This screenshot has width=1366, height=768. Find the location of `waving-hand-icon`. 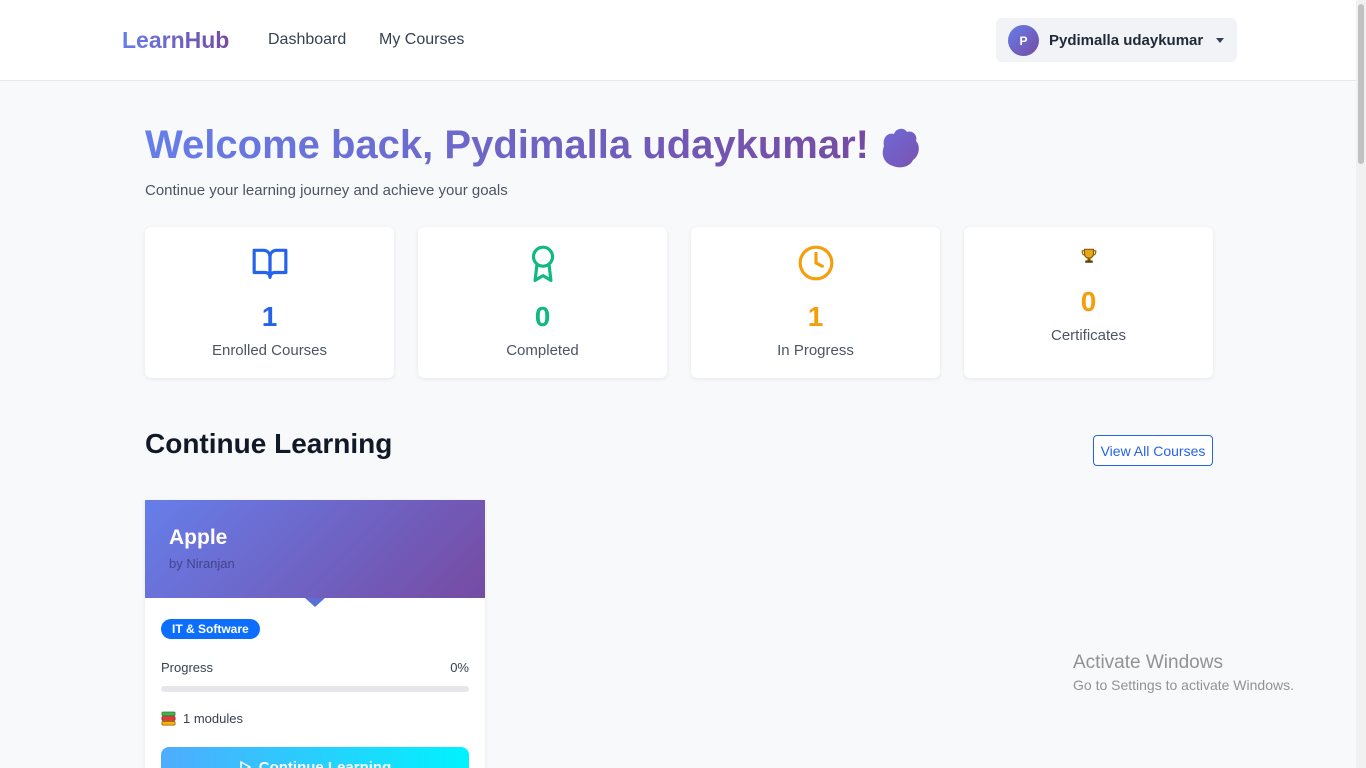

waving-hand-icon is located at coordinates (900, 148).